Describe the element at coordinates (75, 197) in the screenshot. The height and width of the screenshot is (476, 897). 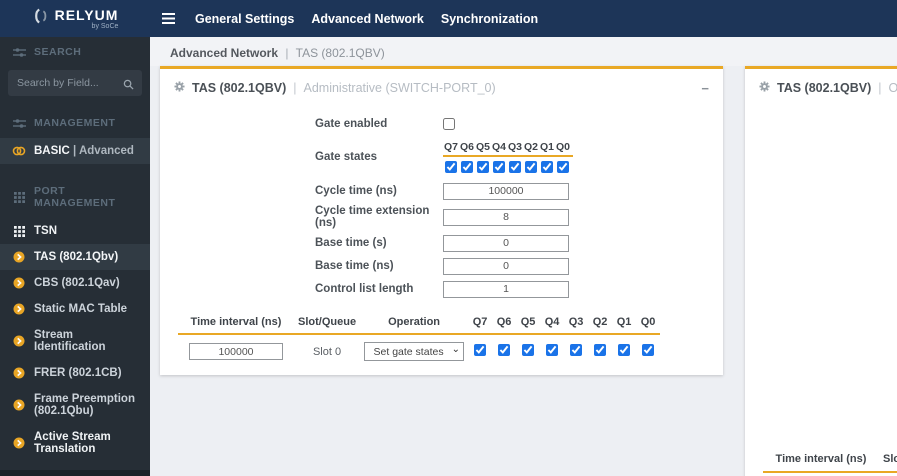
I see `sidebar-section-port-management: PORT MANAGEMENT` at that location.